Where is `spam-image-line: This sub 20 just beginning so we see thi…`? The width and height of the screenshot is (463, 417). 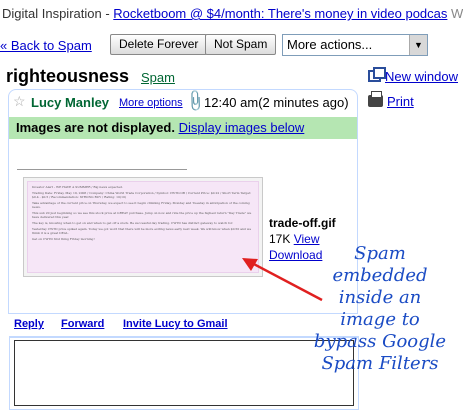
spam-image-line: This sub 20 just beginning so we see thi… is located at coordinates (142, 215).